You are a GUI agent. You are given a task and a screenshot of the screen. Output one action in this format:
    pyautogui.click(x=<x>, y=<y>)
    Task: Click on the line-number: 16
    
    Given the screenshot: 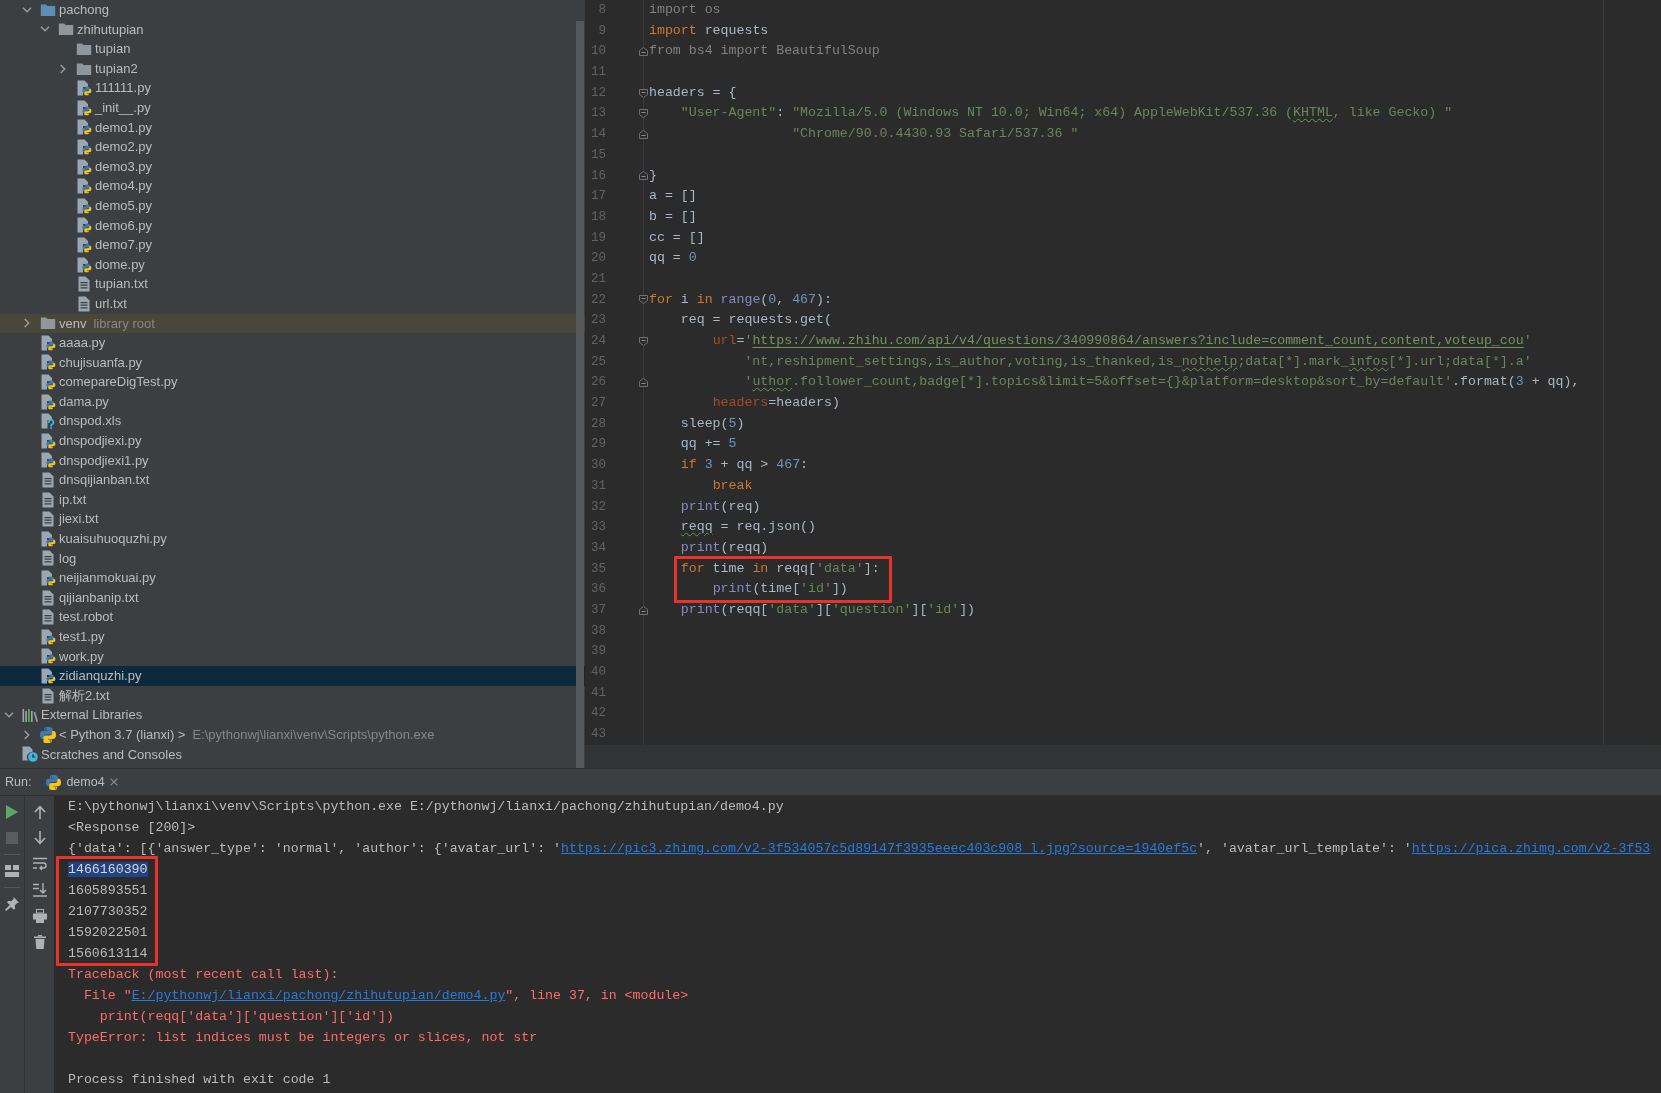 What is the action you would take?
    pyautogui.click(x=598, y=175)
    